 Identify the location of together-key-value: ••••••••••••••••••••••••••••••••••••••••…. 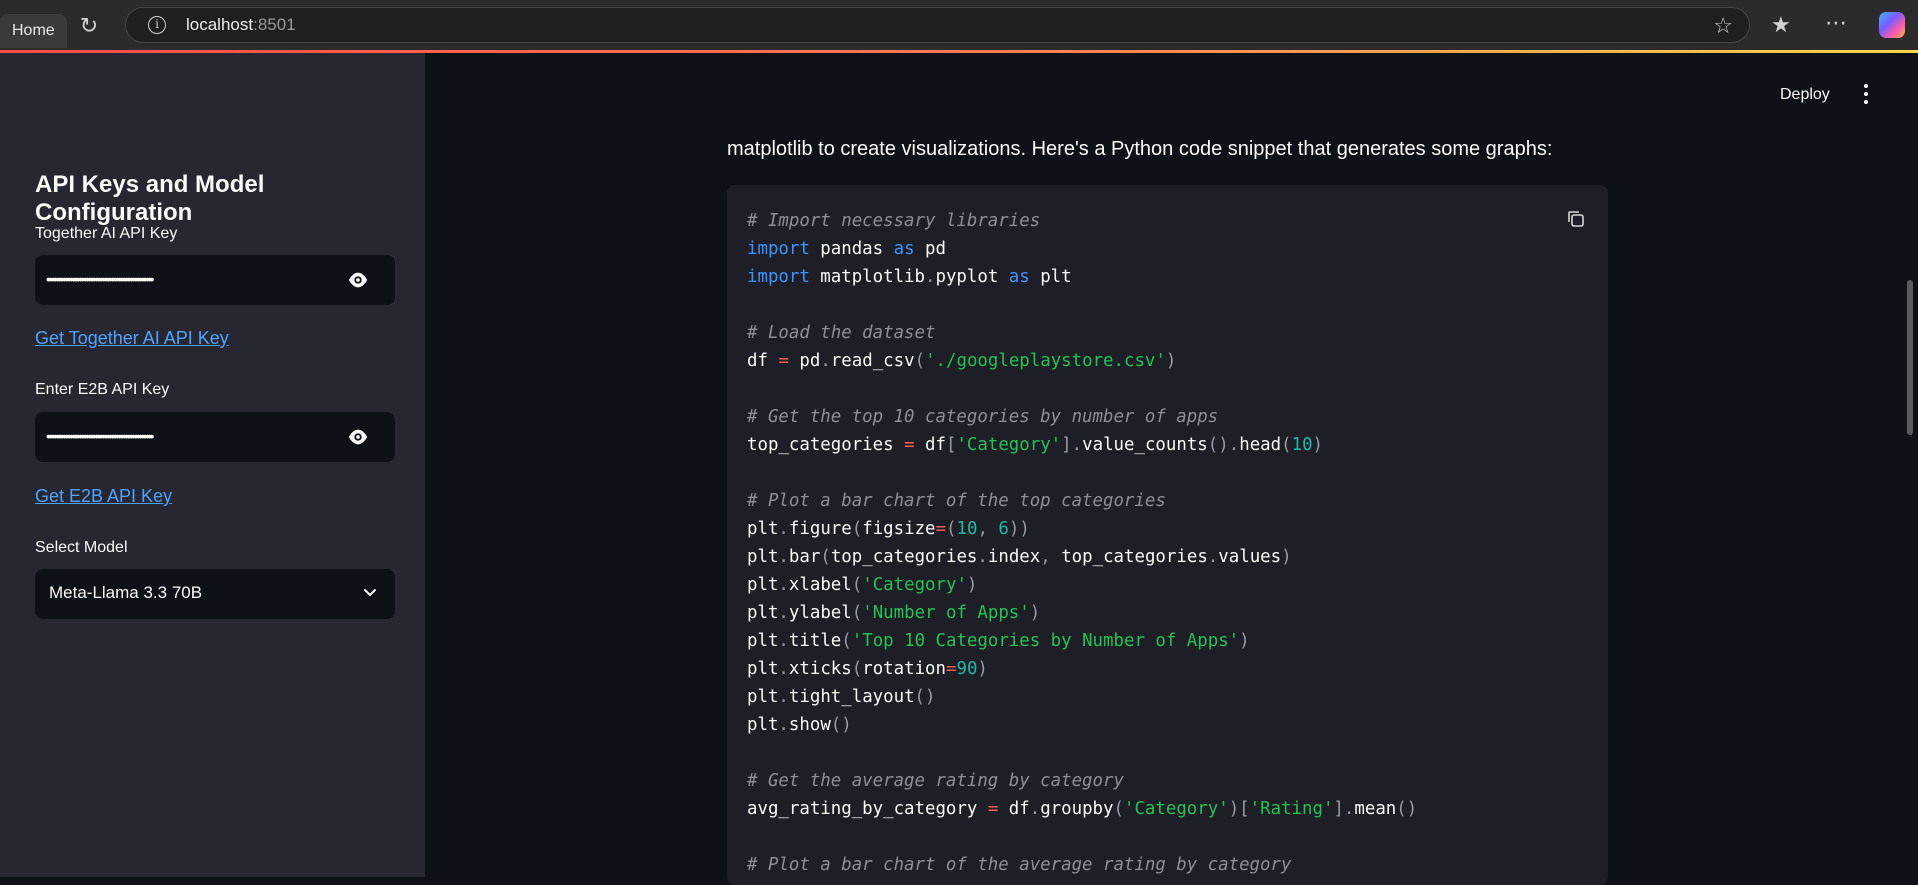
(100, 279).